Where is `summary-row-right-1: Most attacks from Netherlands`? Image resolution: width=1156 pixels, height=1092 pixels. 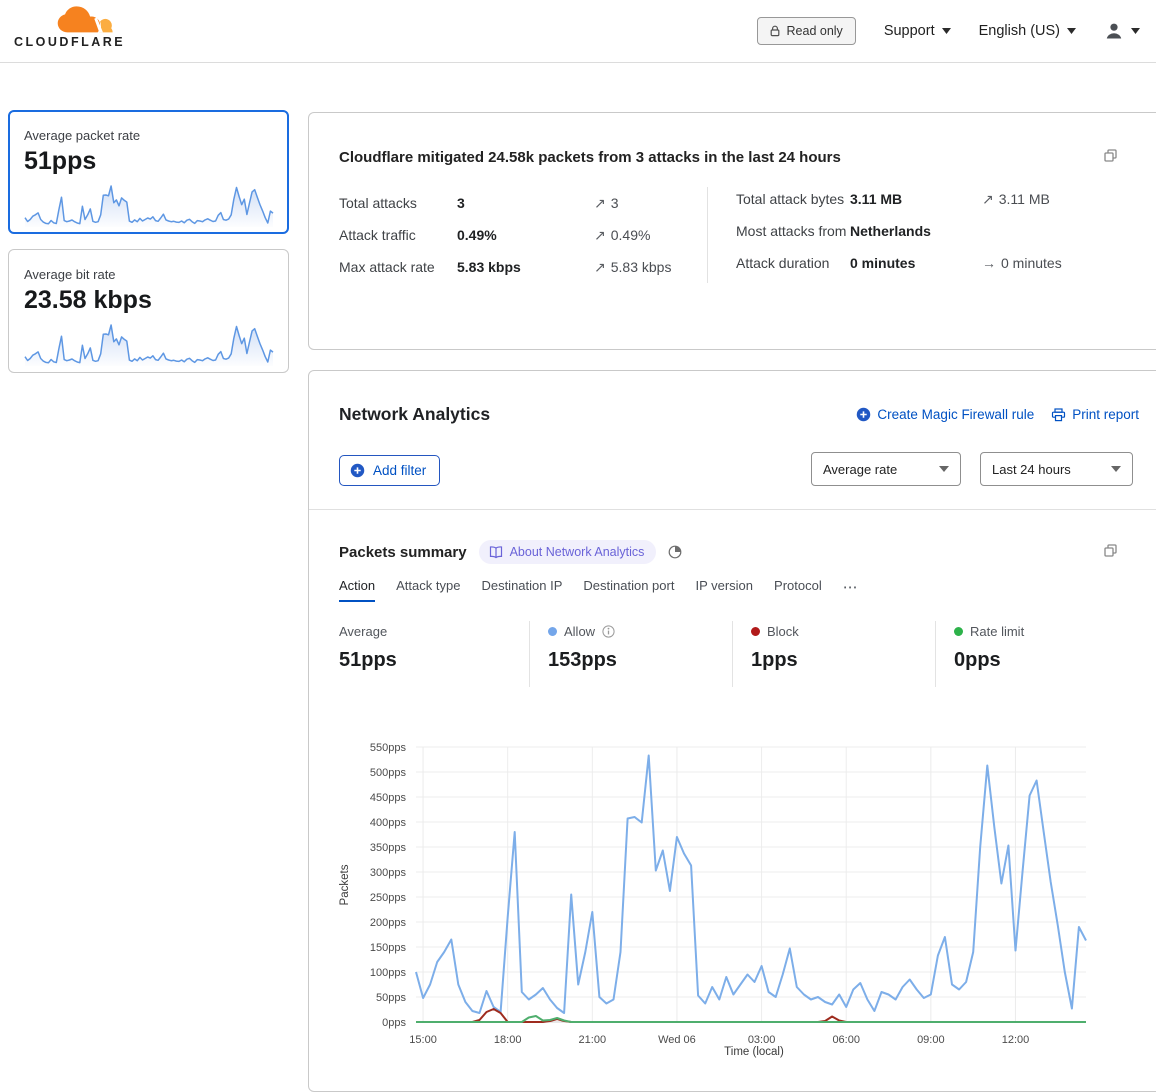 summary-row-right-1: Most attacks from Netherlands is located at coordinates (938, 231).